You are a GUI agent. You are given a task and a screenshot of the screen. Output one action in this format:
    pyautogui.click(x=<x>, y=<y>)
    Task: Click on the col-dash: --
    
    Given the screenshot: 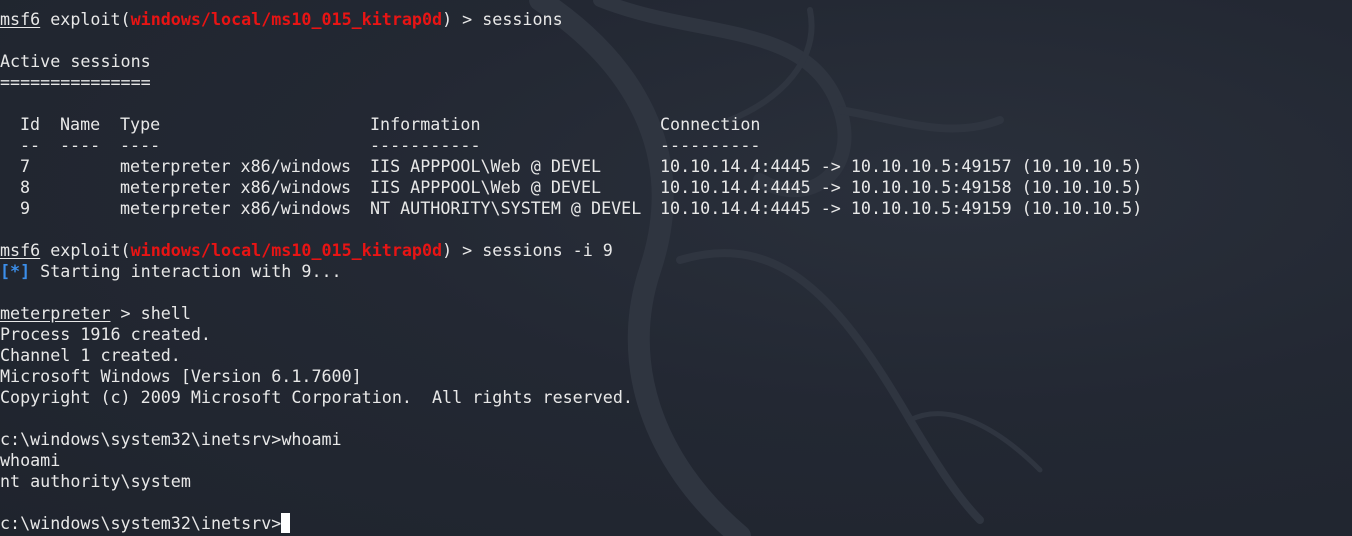 What is the action you would take?
    pyautogui.click(x=30, y=145)
    